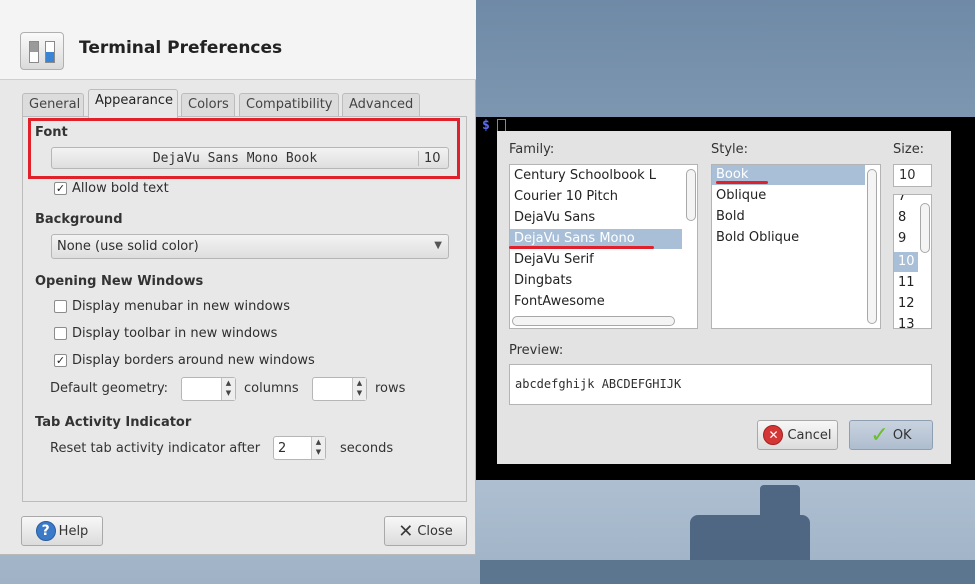 The height and width of the screenshot is (584, 975). What do you see at coordinates (79, 219) in the screenshot?
I see `background-section-title: Background` at bounding box center [79, 219].